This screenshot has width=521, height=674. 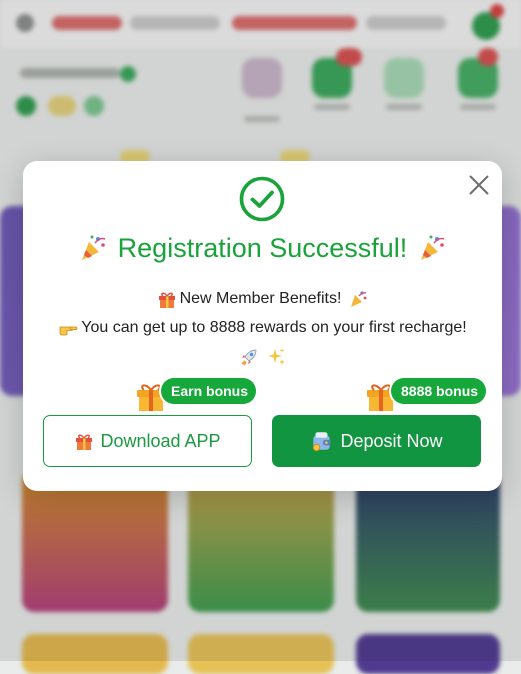 What do you see at coordinates (209, 391) in the screenshot?
I see `download-bonus-badge: Earn bonus` at bounding box center [209, 391].